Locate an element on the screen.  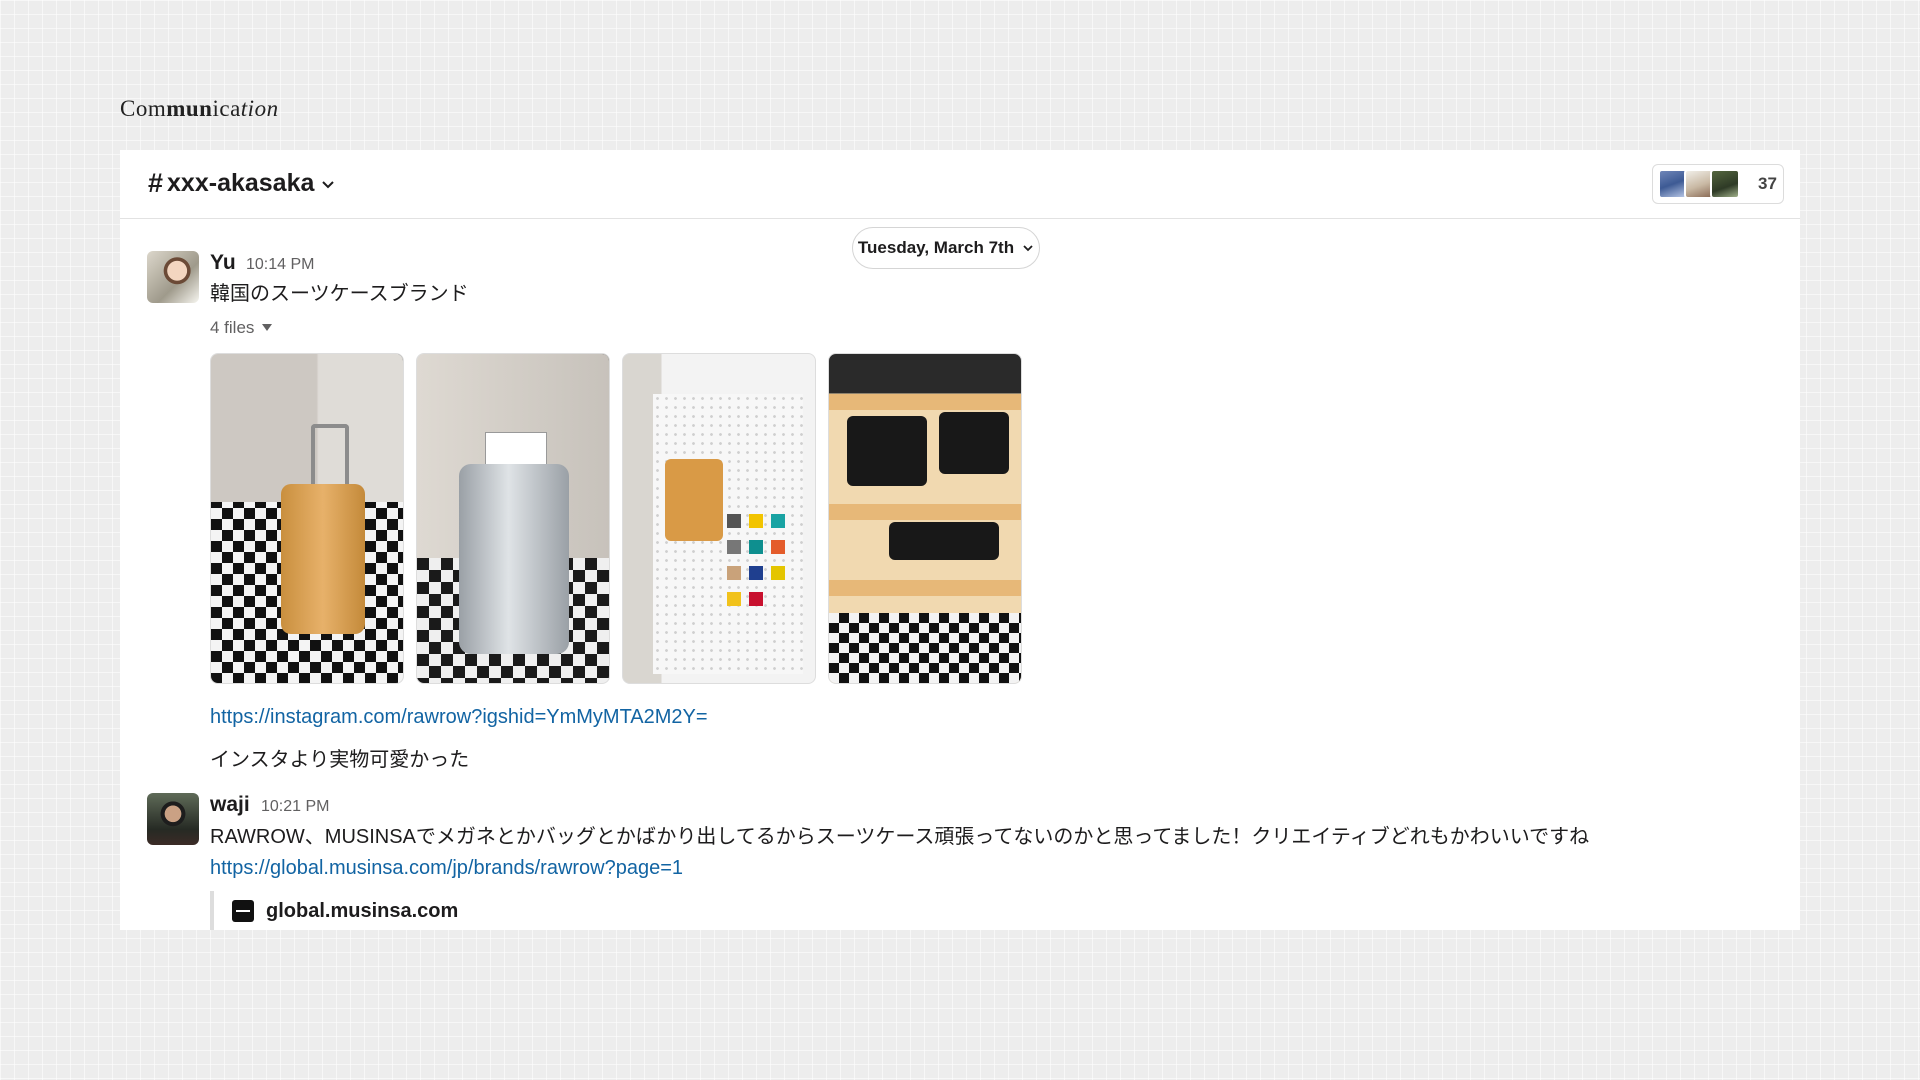
brand-part-3: ica is located at coordinates (226, 108).